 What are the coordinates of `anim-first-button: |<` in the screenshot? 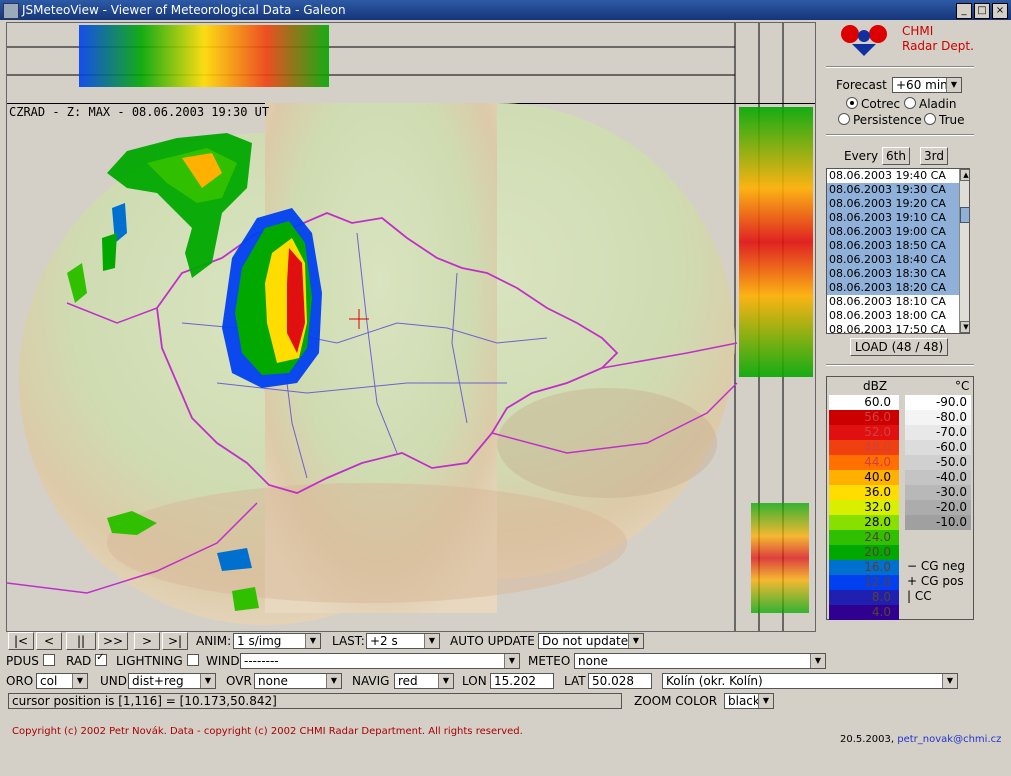 It's located at (21, 641).